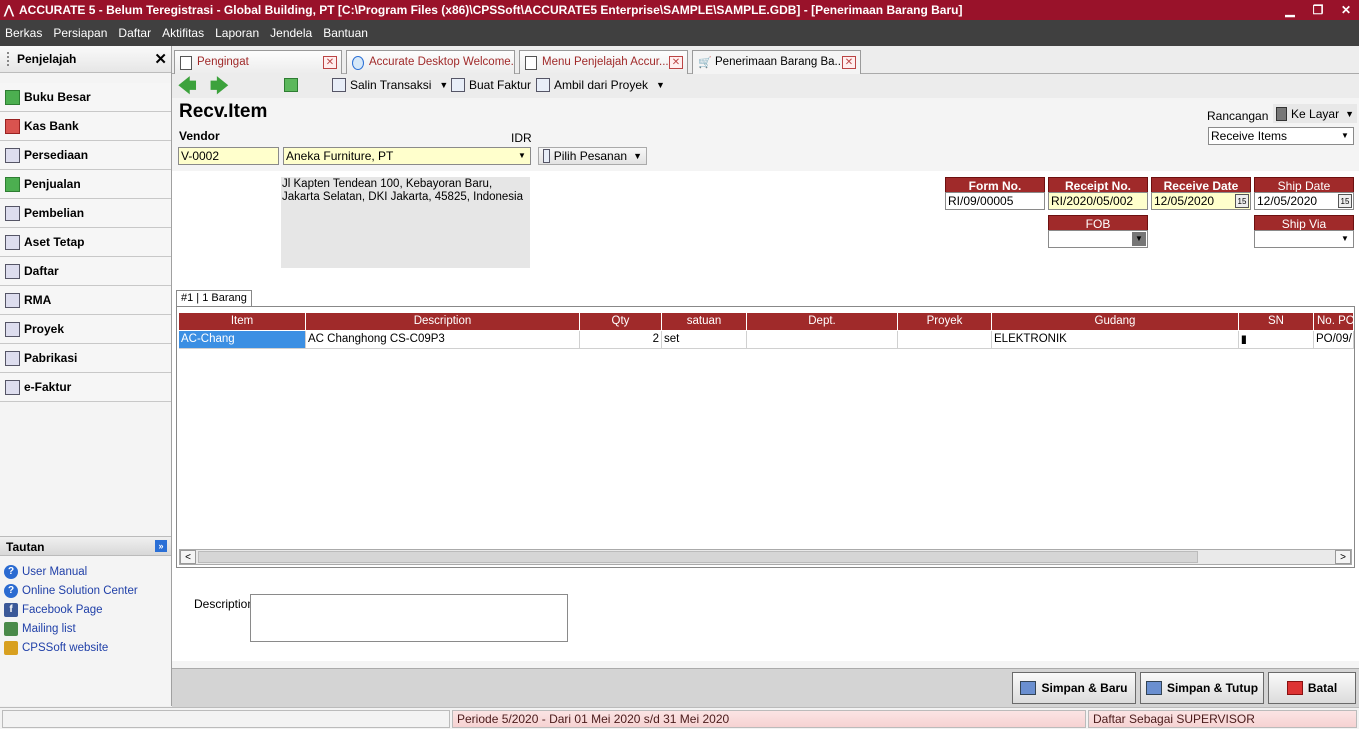  I want to click on menu-berkas: Berkas, so click(23, 33).